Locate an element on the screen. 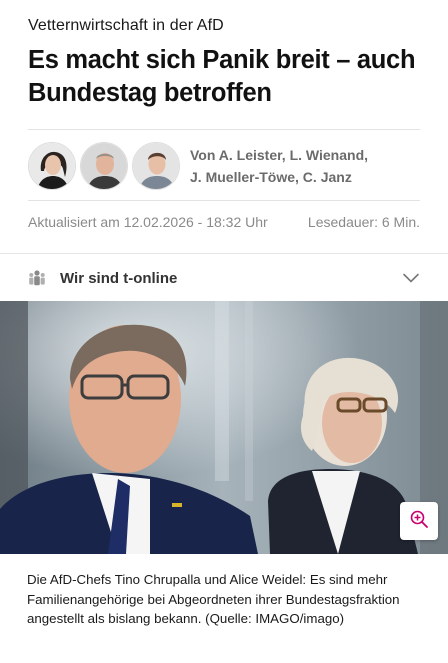 This screenshot has width=448, height=663. updated-timestamp: Aktualisiert am 12.02.2026 - 18:32 Uhr is located at coordinates (148, 221).